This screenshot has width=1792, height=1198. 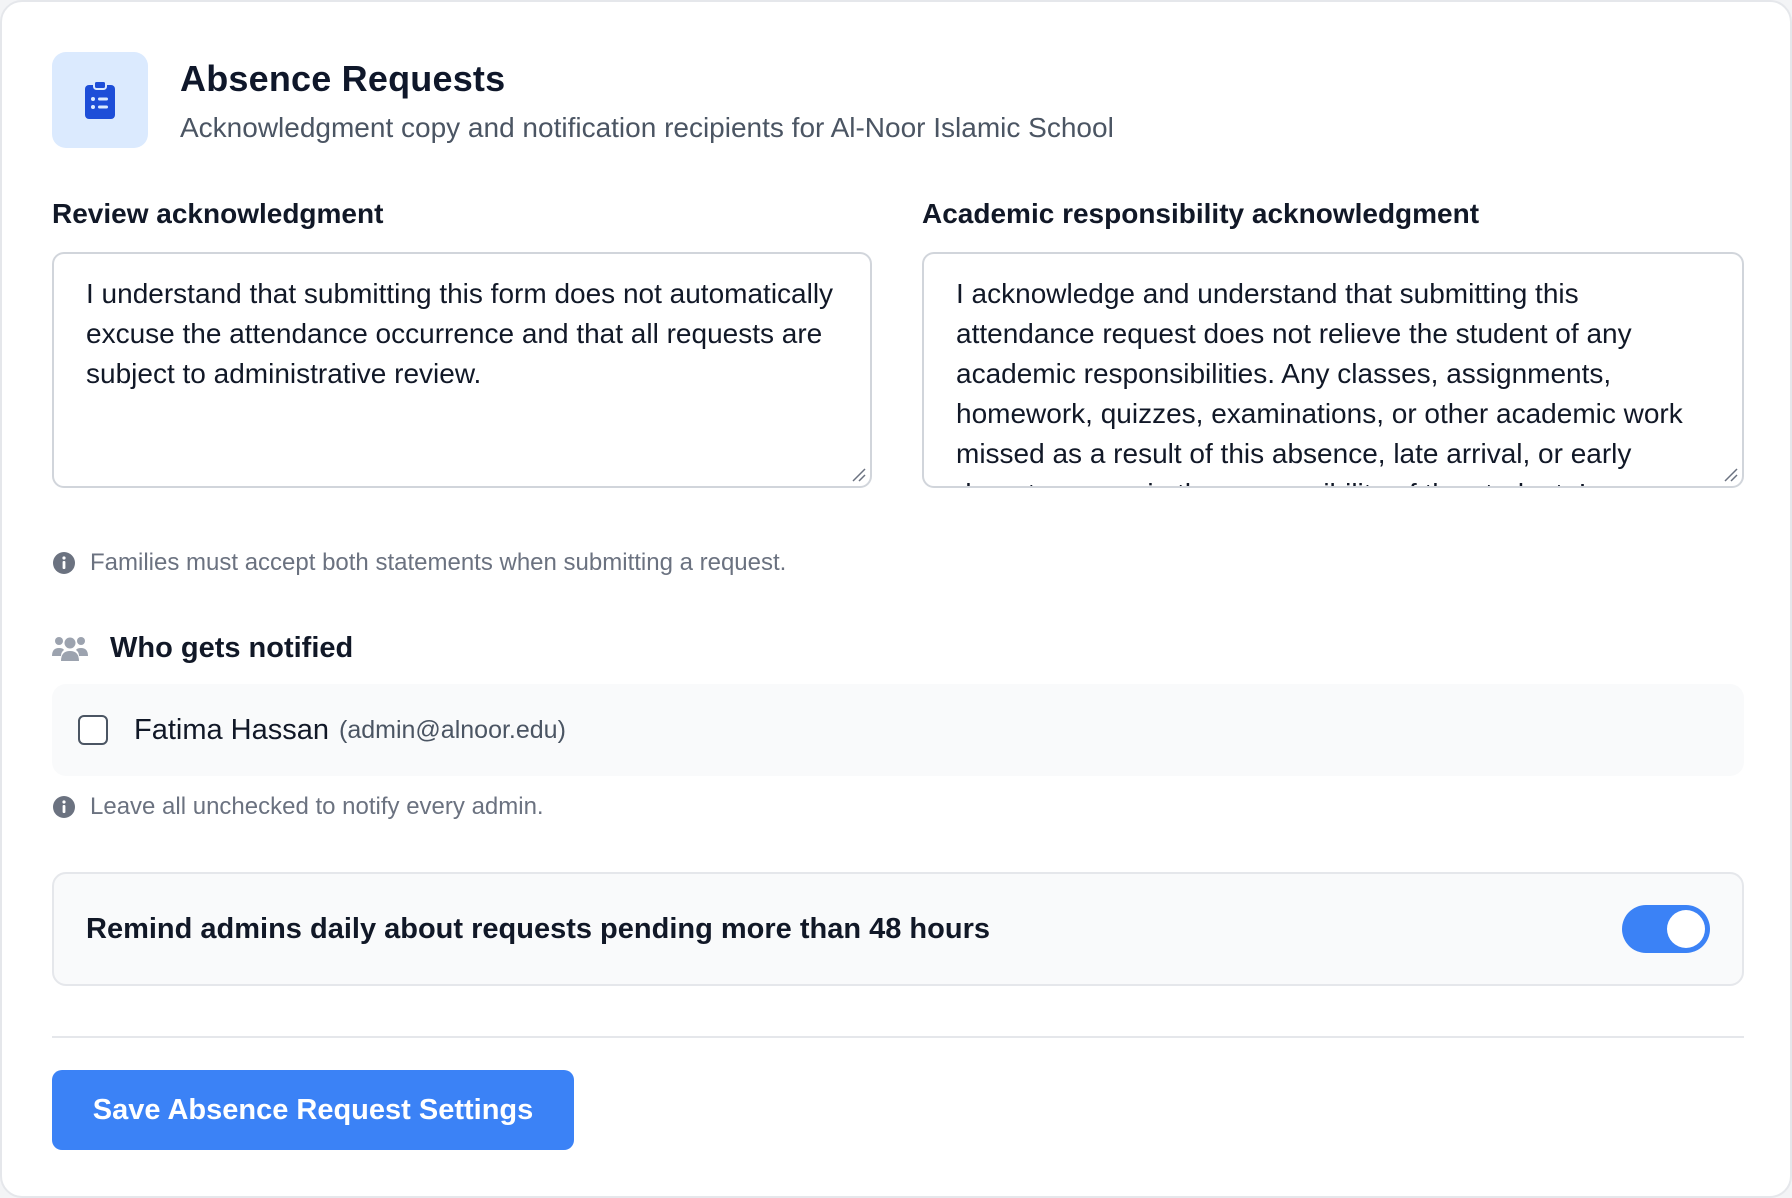 What do you see at coordinates (1201, 213) in the screenshot?
I see `academic-ack-label: Academic responsibility acknowledgment` at bounding box center [1201, 213].